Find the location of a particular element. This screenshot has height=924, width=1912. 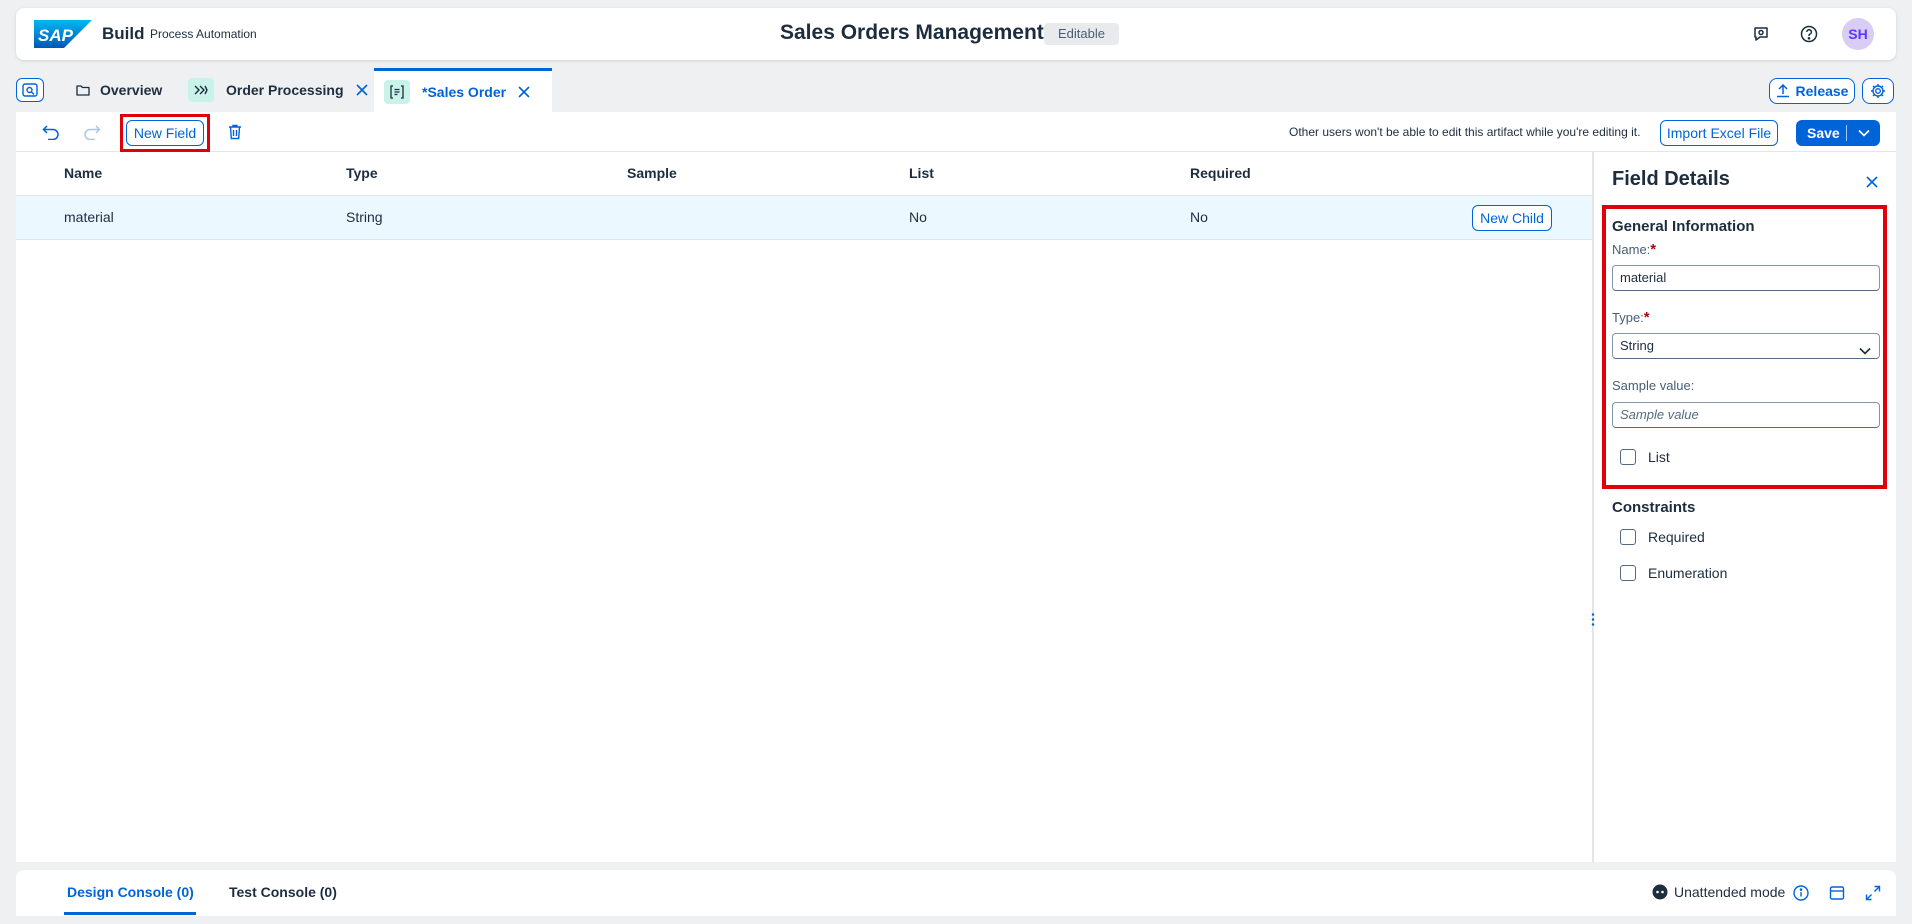

column-header-list: List is located at coordinates (921, 173).